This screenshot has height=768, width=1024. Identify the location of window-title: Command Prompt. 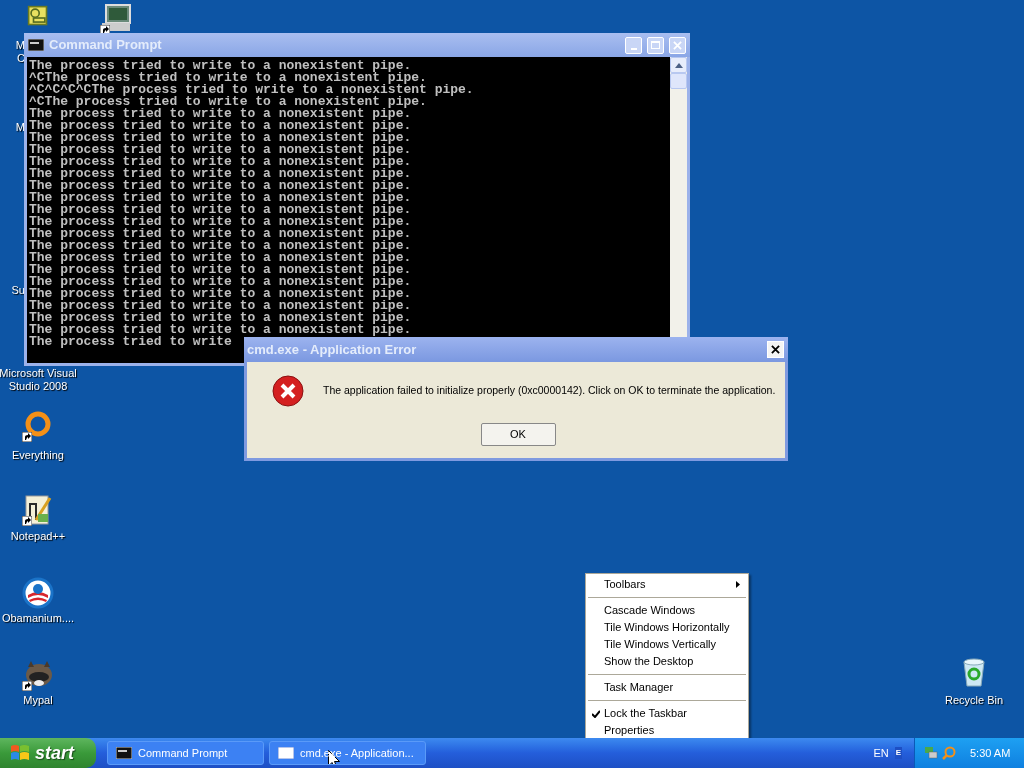
(106, 45).